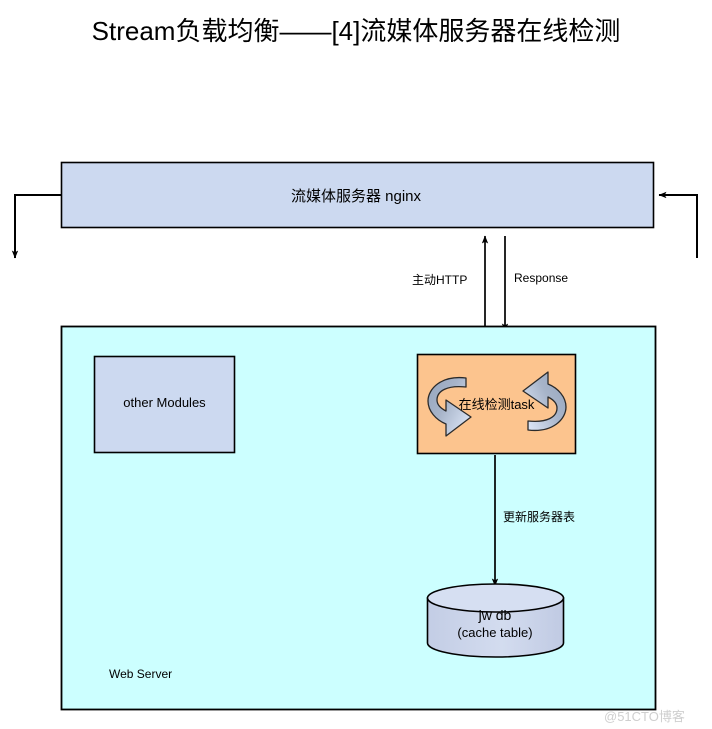 The image size is (712, 729). What do you see at coordinates (495, 615) in the screenshot?
I see `node-database-label-primary: jw db` at bounding box center [495, 615].